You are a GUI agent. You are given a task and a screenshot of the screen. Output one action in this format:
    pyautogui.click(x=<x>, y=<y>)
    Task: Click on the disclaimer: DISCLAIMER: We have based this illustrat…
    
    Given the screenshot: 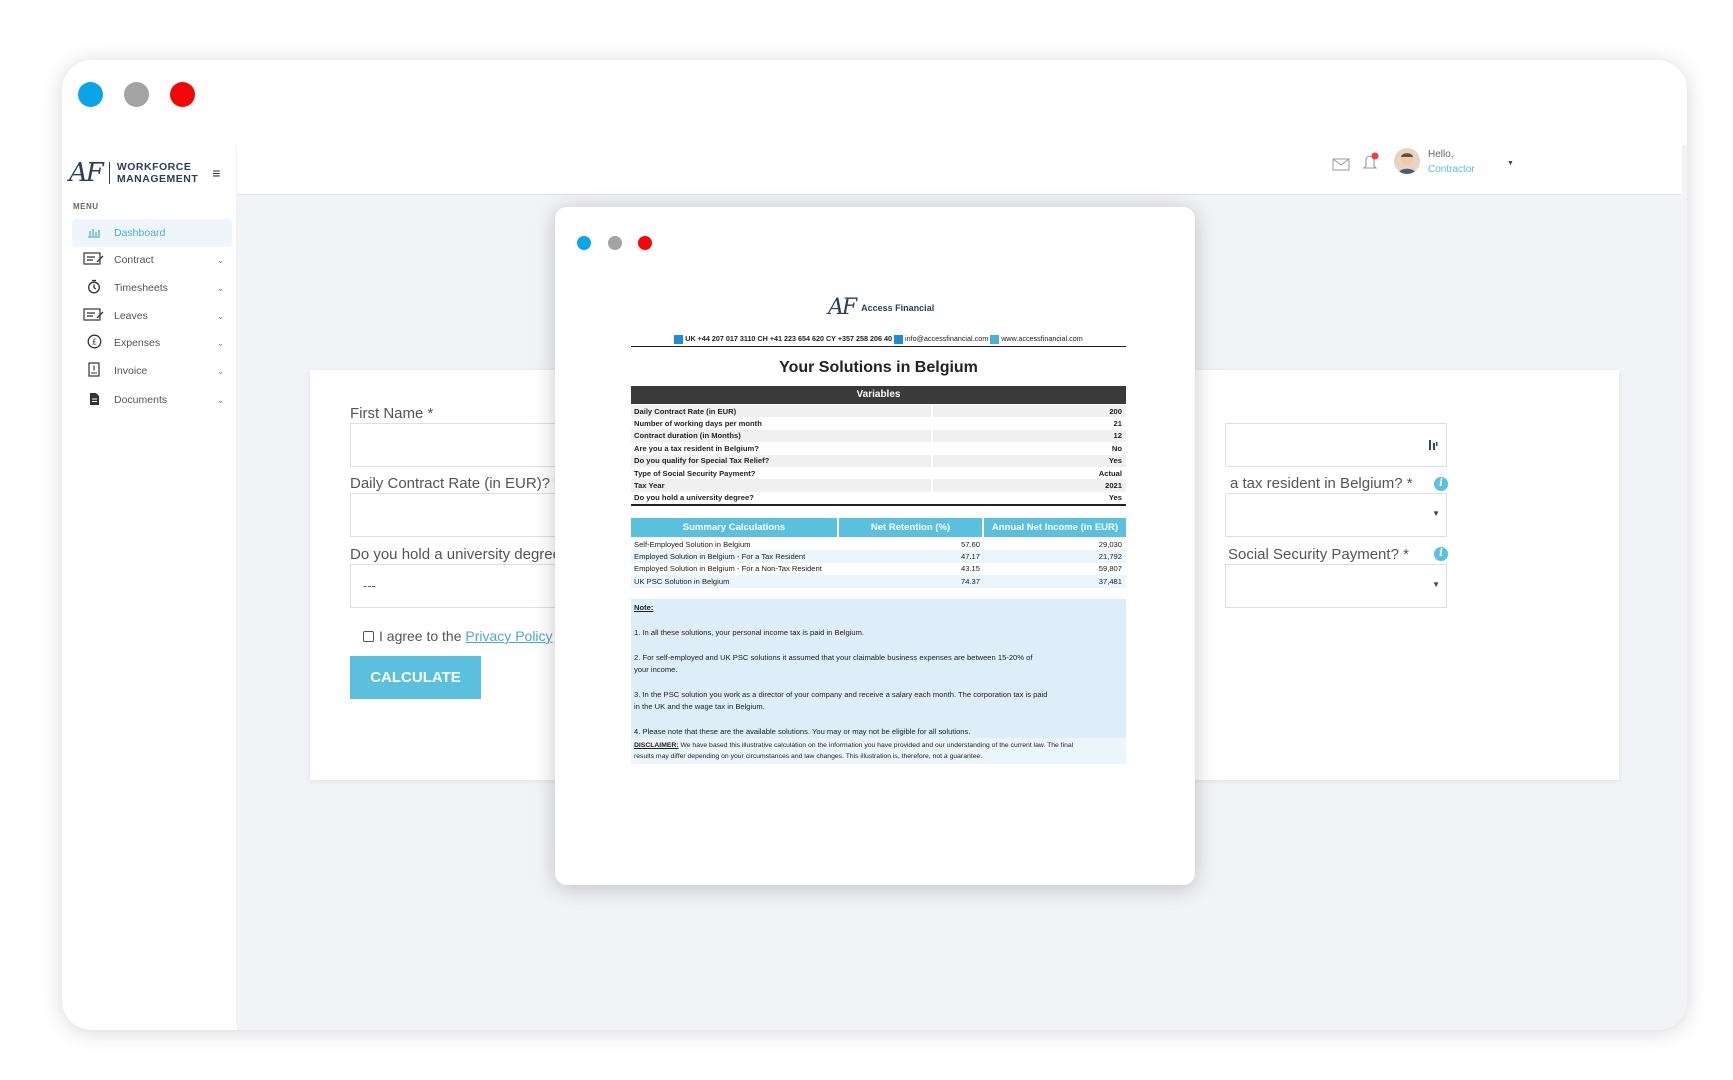 What is the action you would take?
    pyautogui.click(x=878, y=751)
    